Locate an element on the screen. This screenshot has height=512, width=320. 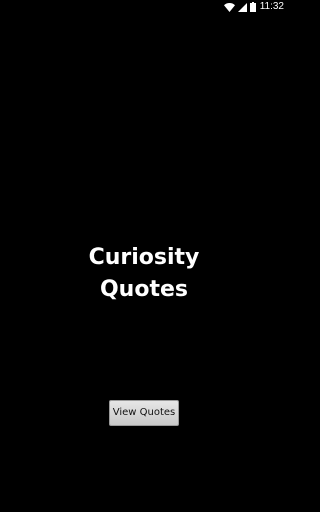
title-line-2: Quotes is located at coordinates (143, 289).